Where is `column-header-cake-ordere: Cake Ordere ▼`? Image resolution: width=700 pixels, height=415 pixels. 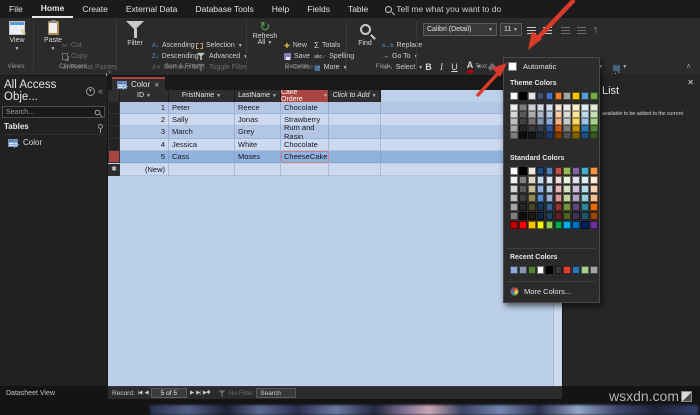 column-header-cake-ordere: Cake Ordere ▼ is located at coordinates (305, 96).